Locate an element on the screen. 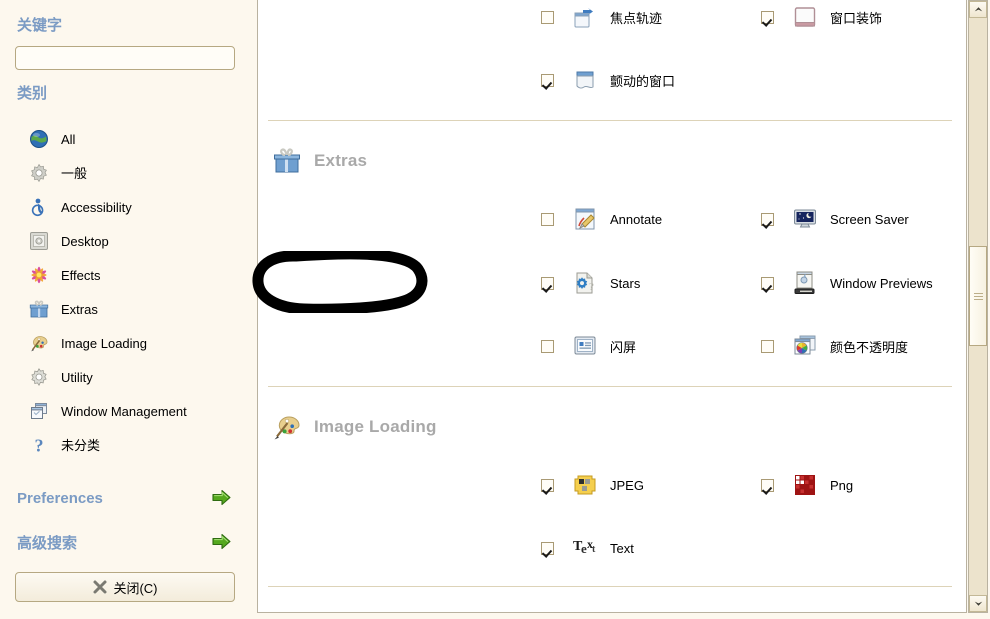  sidebar-item-label: All is located at coordinates (68, 139).